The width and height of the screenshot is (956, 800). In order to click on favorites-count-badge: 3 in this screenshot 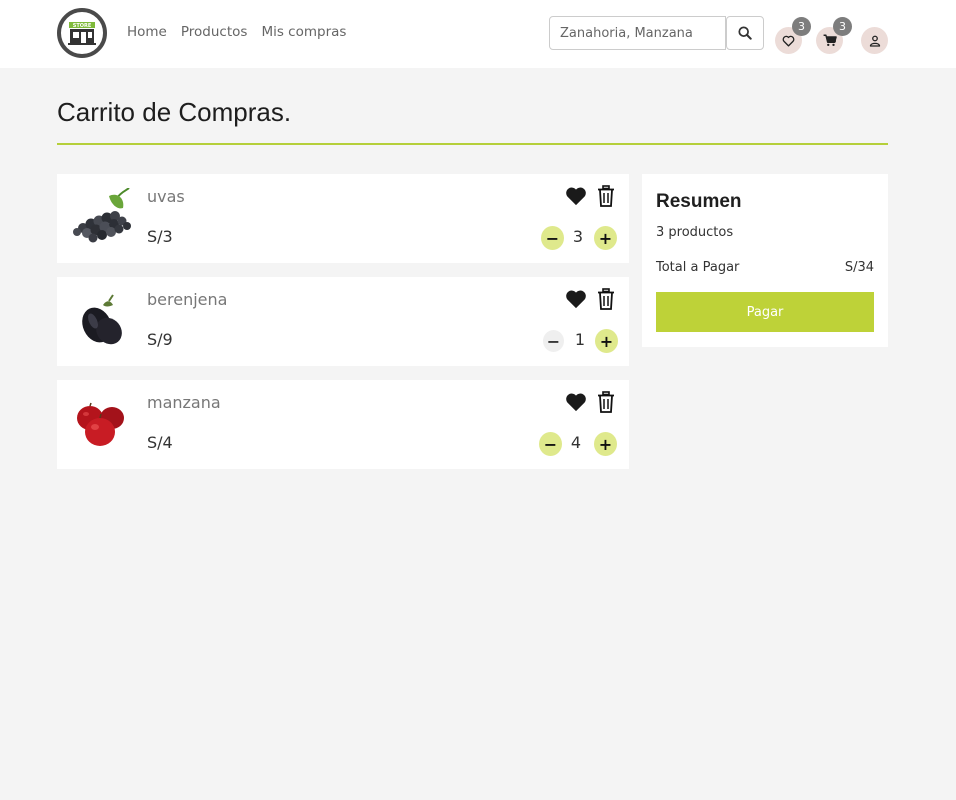, I will do `click(801, 26)`.